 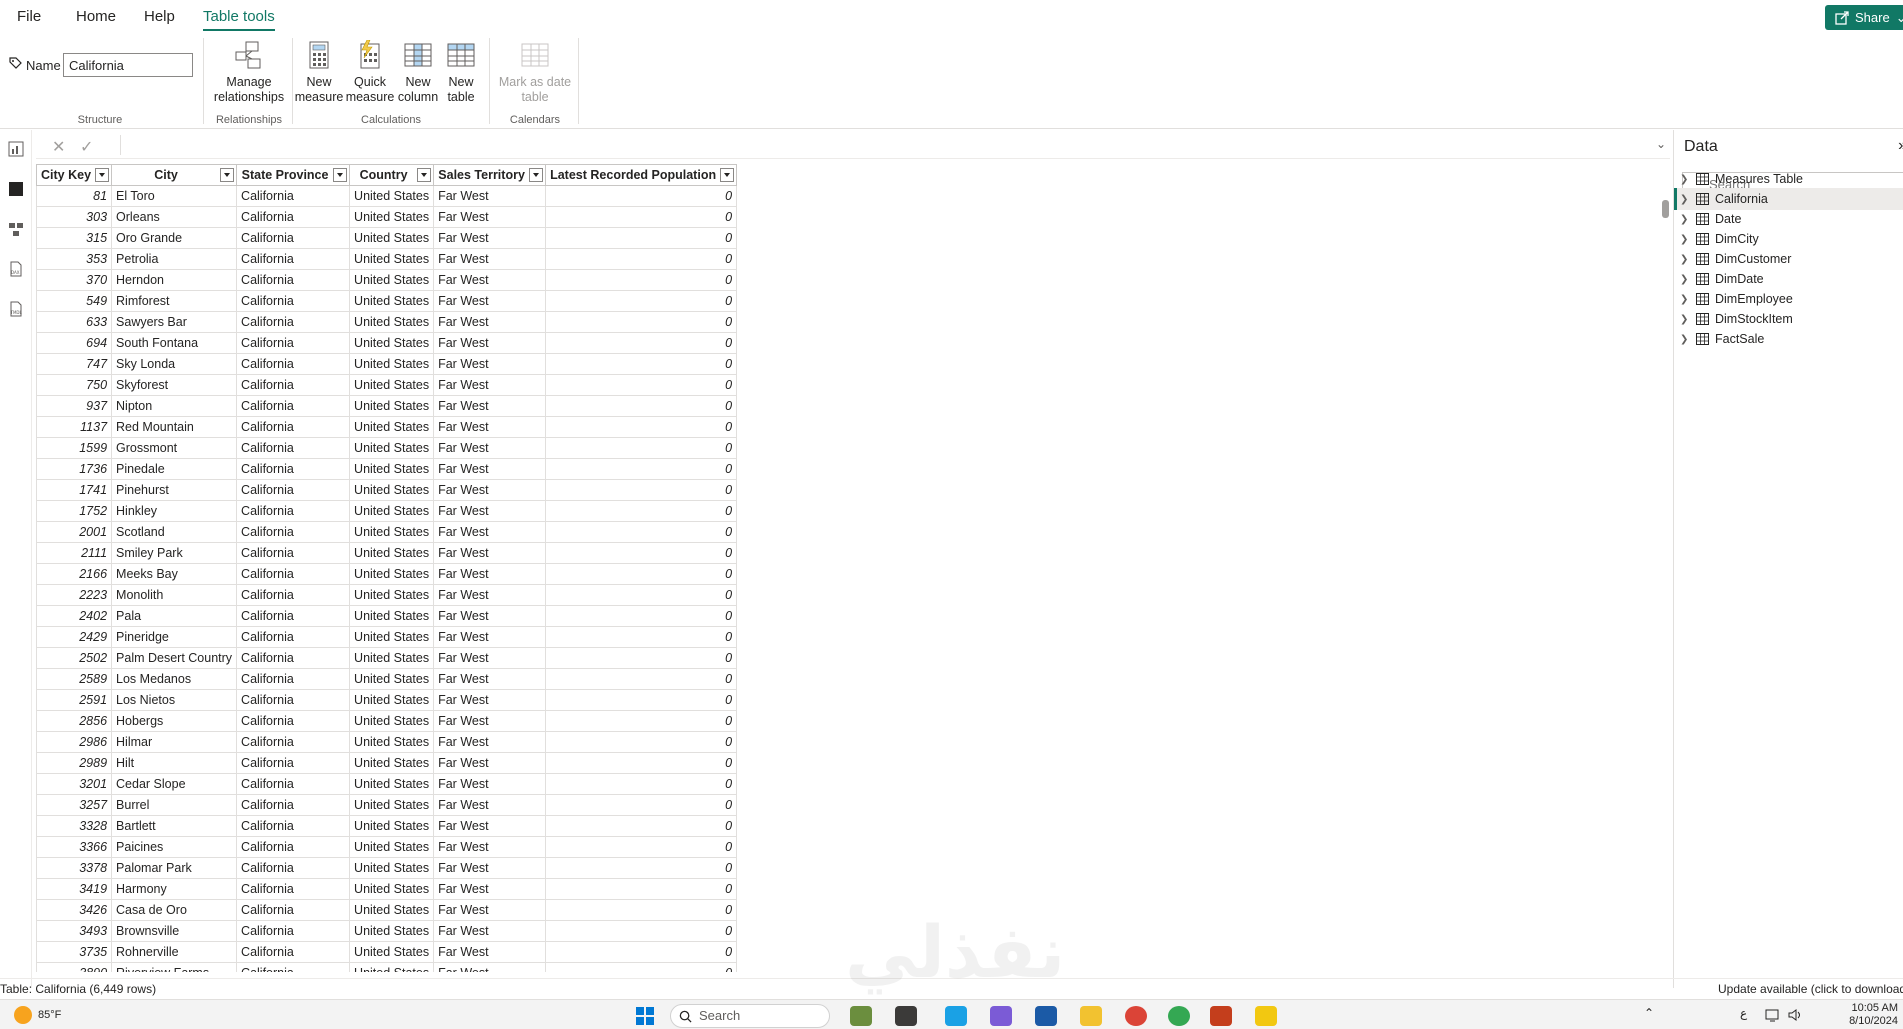 What do you see at coordinates (86, 147) in the screenshot?
I see `commit-formula-icon: ✓` at bounding box center [86, 147].